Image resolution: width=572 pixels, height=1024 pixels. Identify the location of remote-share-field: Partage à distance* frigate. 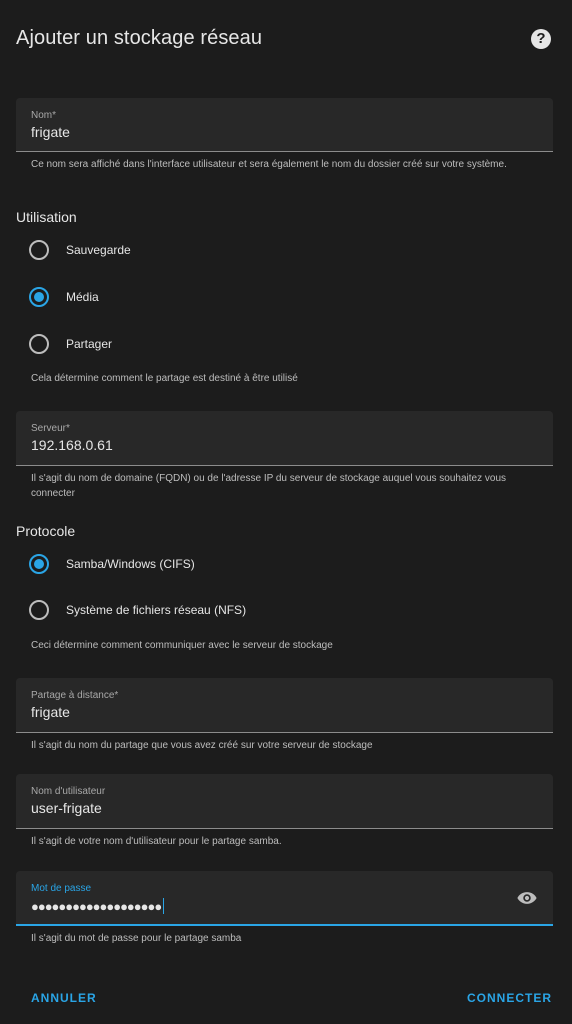
(284, 705).